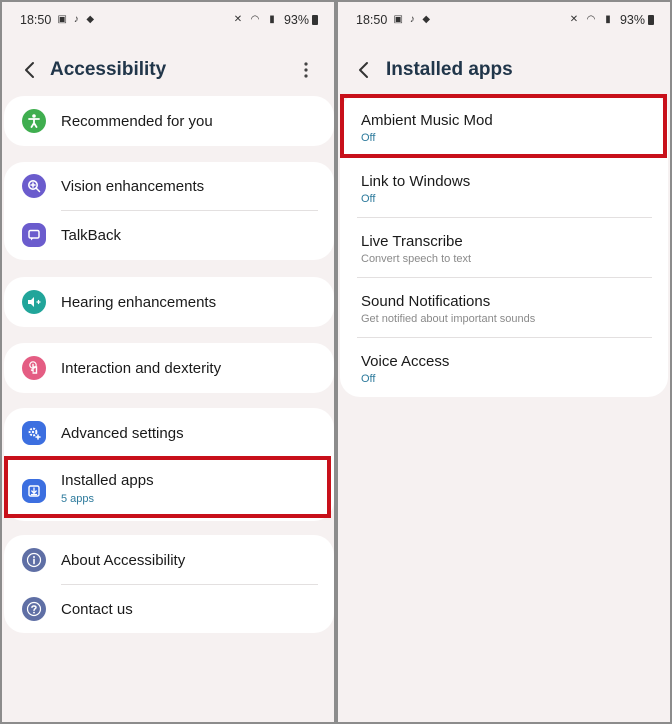  Describe the element at coordinates (122, 433) in the screenshot. I see `item-label: Advanced settings` at that location.